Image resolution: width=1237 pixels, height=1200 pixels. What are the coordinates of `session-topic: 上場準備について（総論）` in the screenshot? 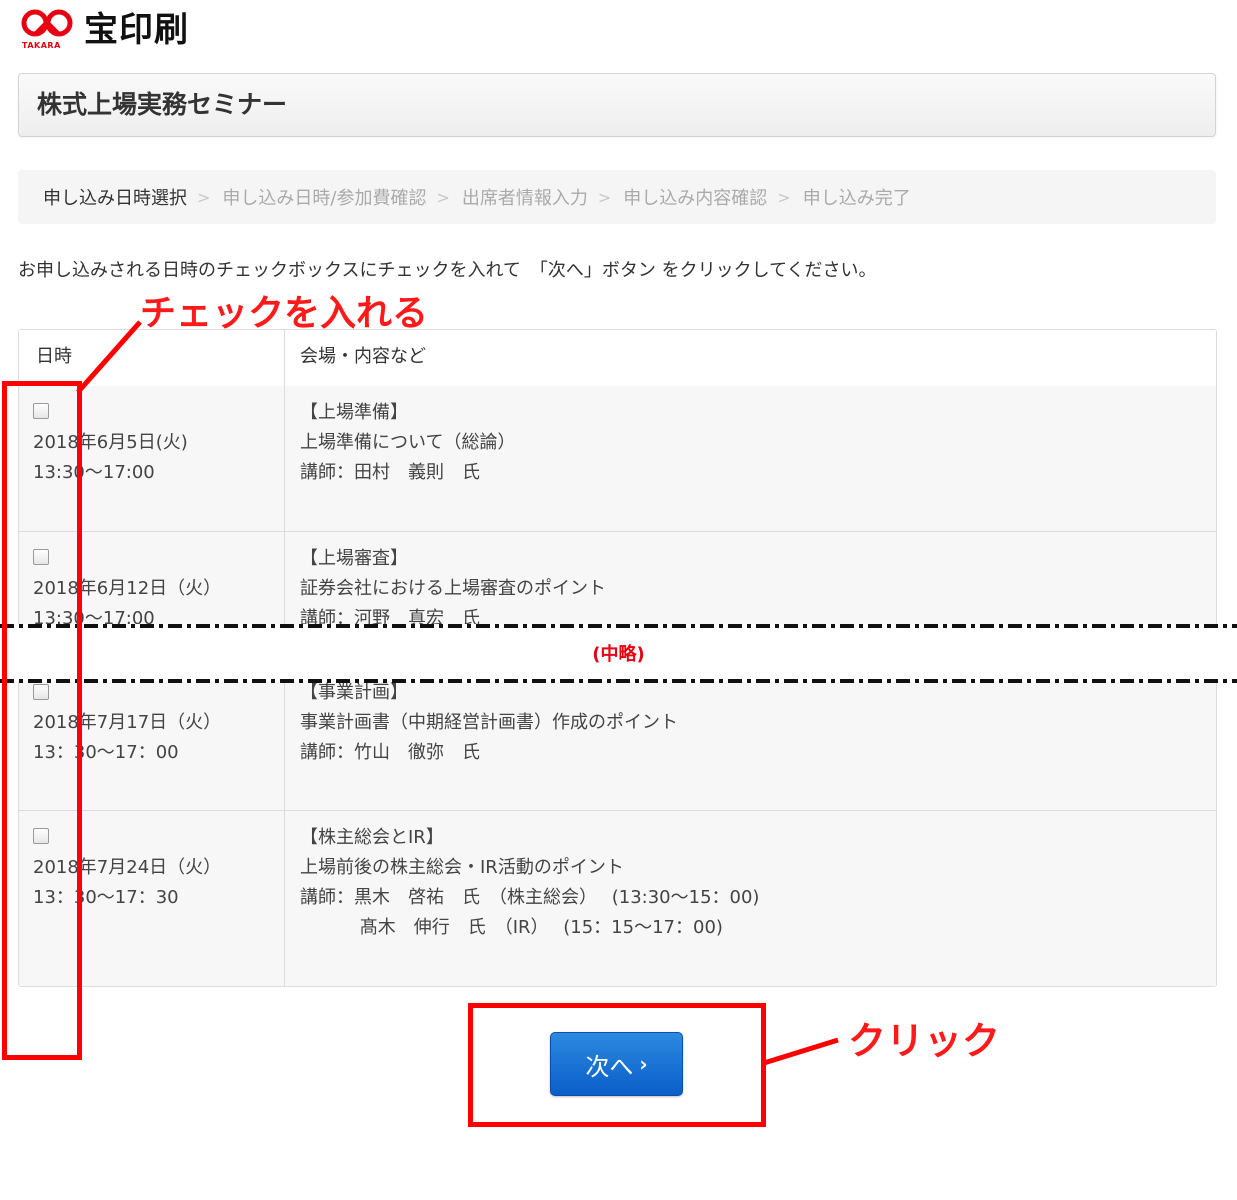 It's located at (408, 442).